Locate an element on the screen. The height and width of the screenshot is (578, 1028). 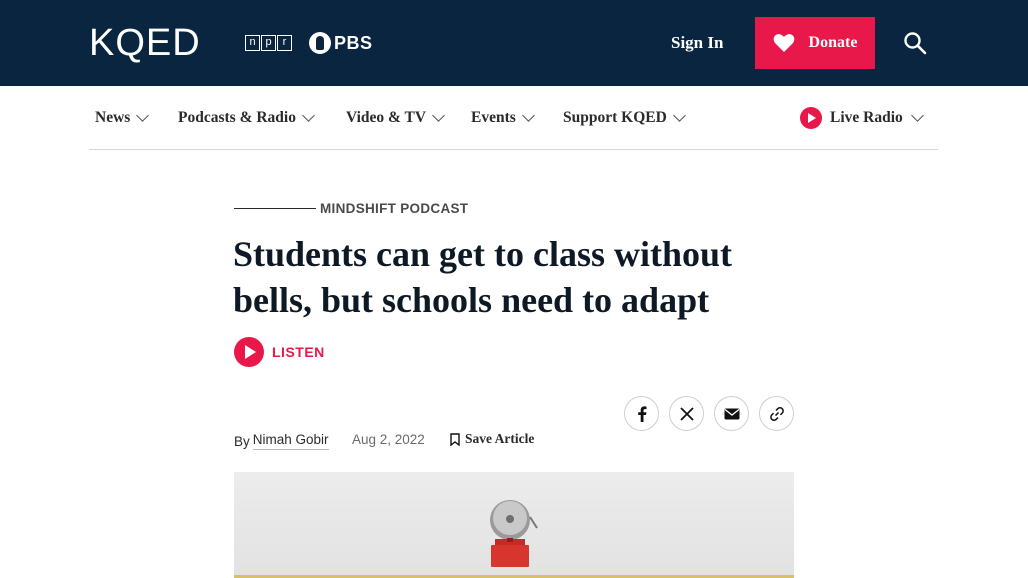
nav-item-label: News is located at coordinates (113, 117).